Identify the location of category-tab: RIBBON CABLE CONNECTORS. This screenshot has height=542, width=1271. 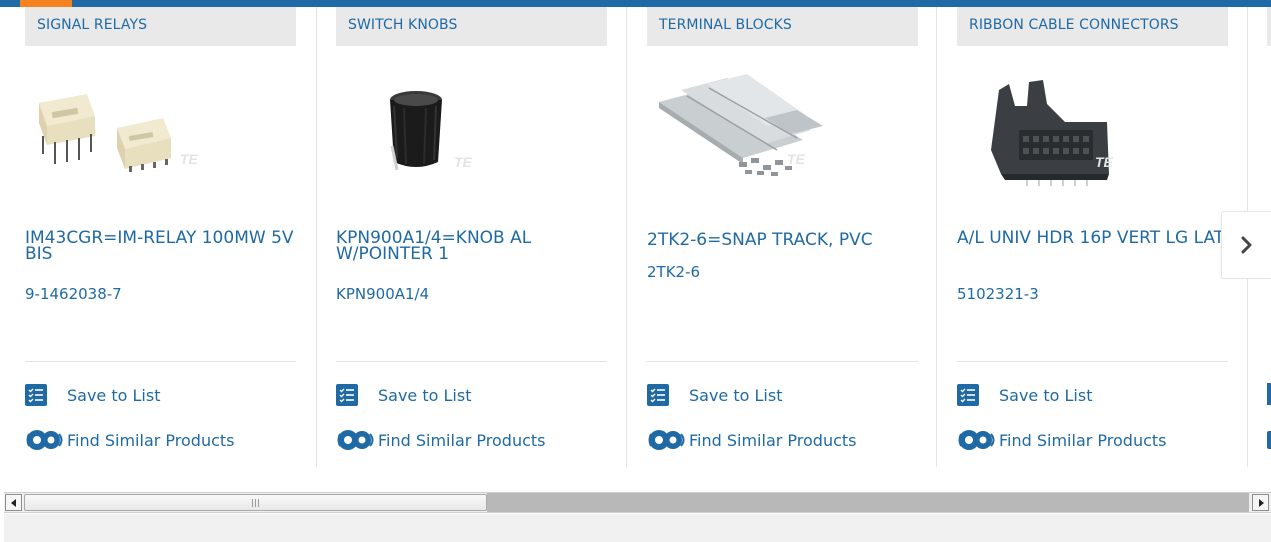
(1092, 26).